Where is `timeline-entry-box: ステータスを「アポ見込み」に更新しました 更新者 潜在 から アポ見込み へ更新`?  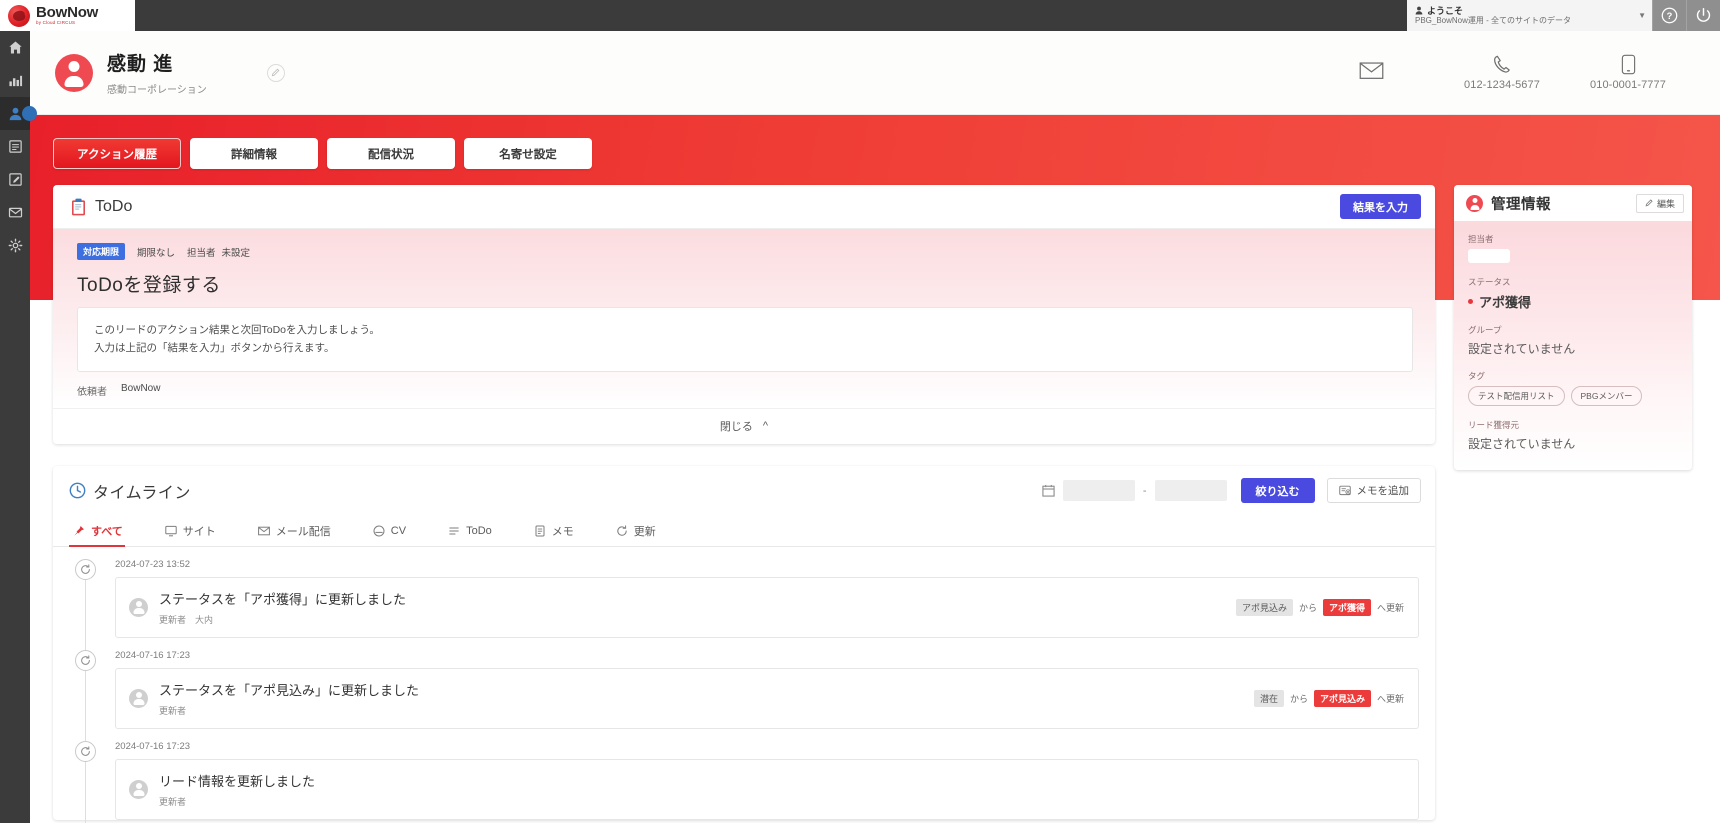 timeline-entry-box: ステータスを「アポ見込み」に更新しました 更新者 潜在 から アポ見込み へ更新 is located at coordinates (767, 698).